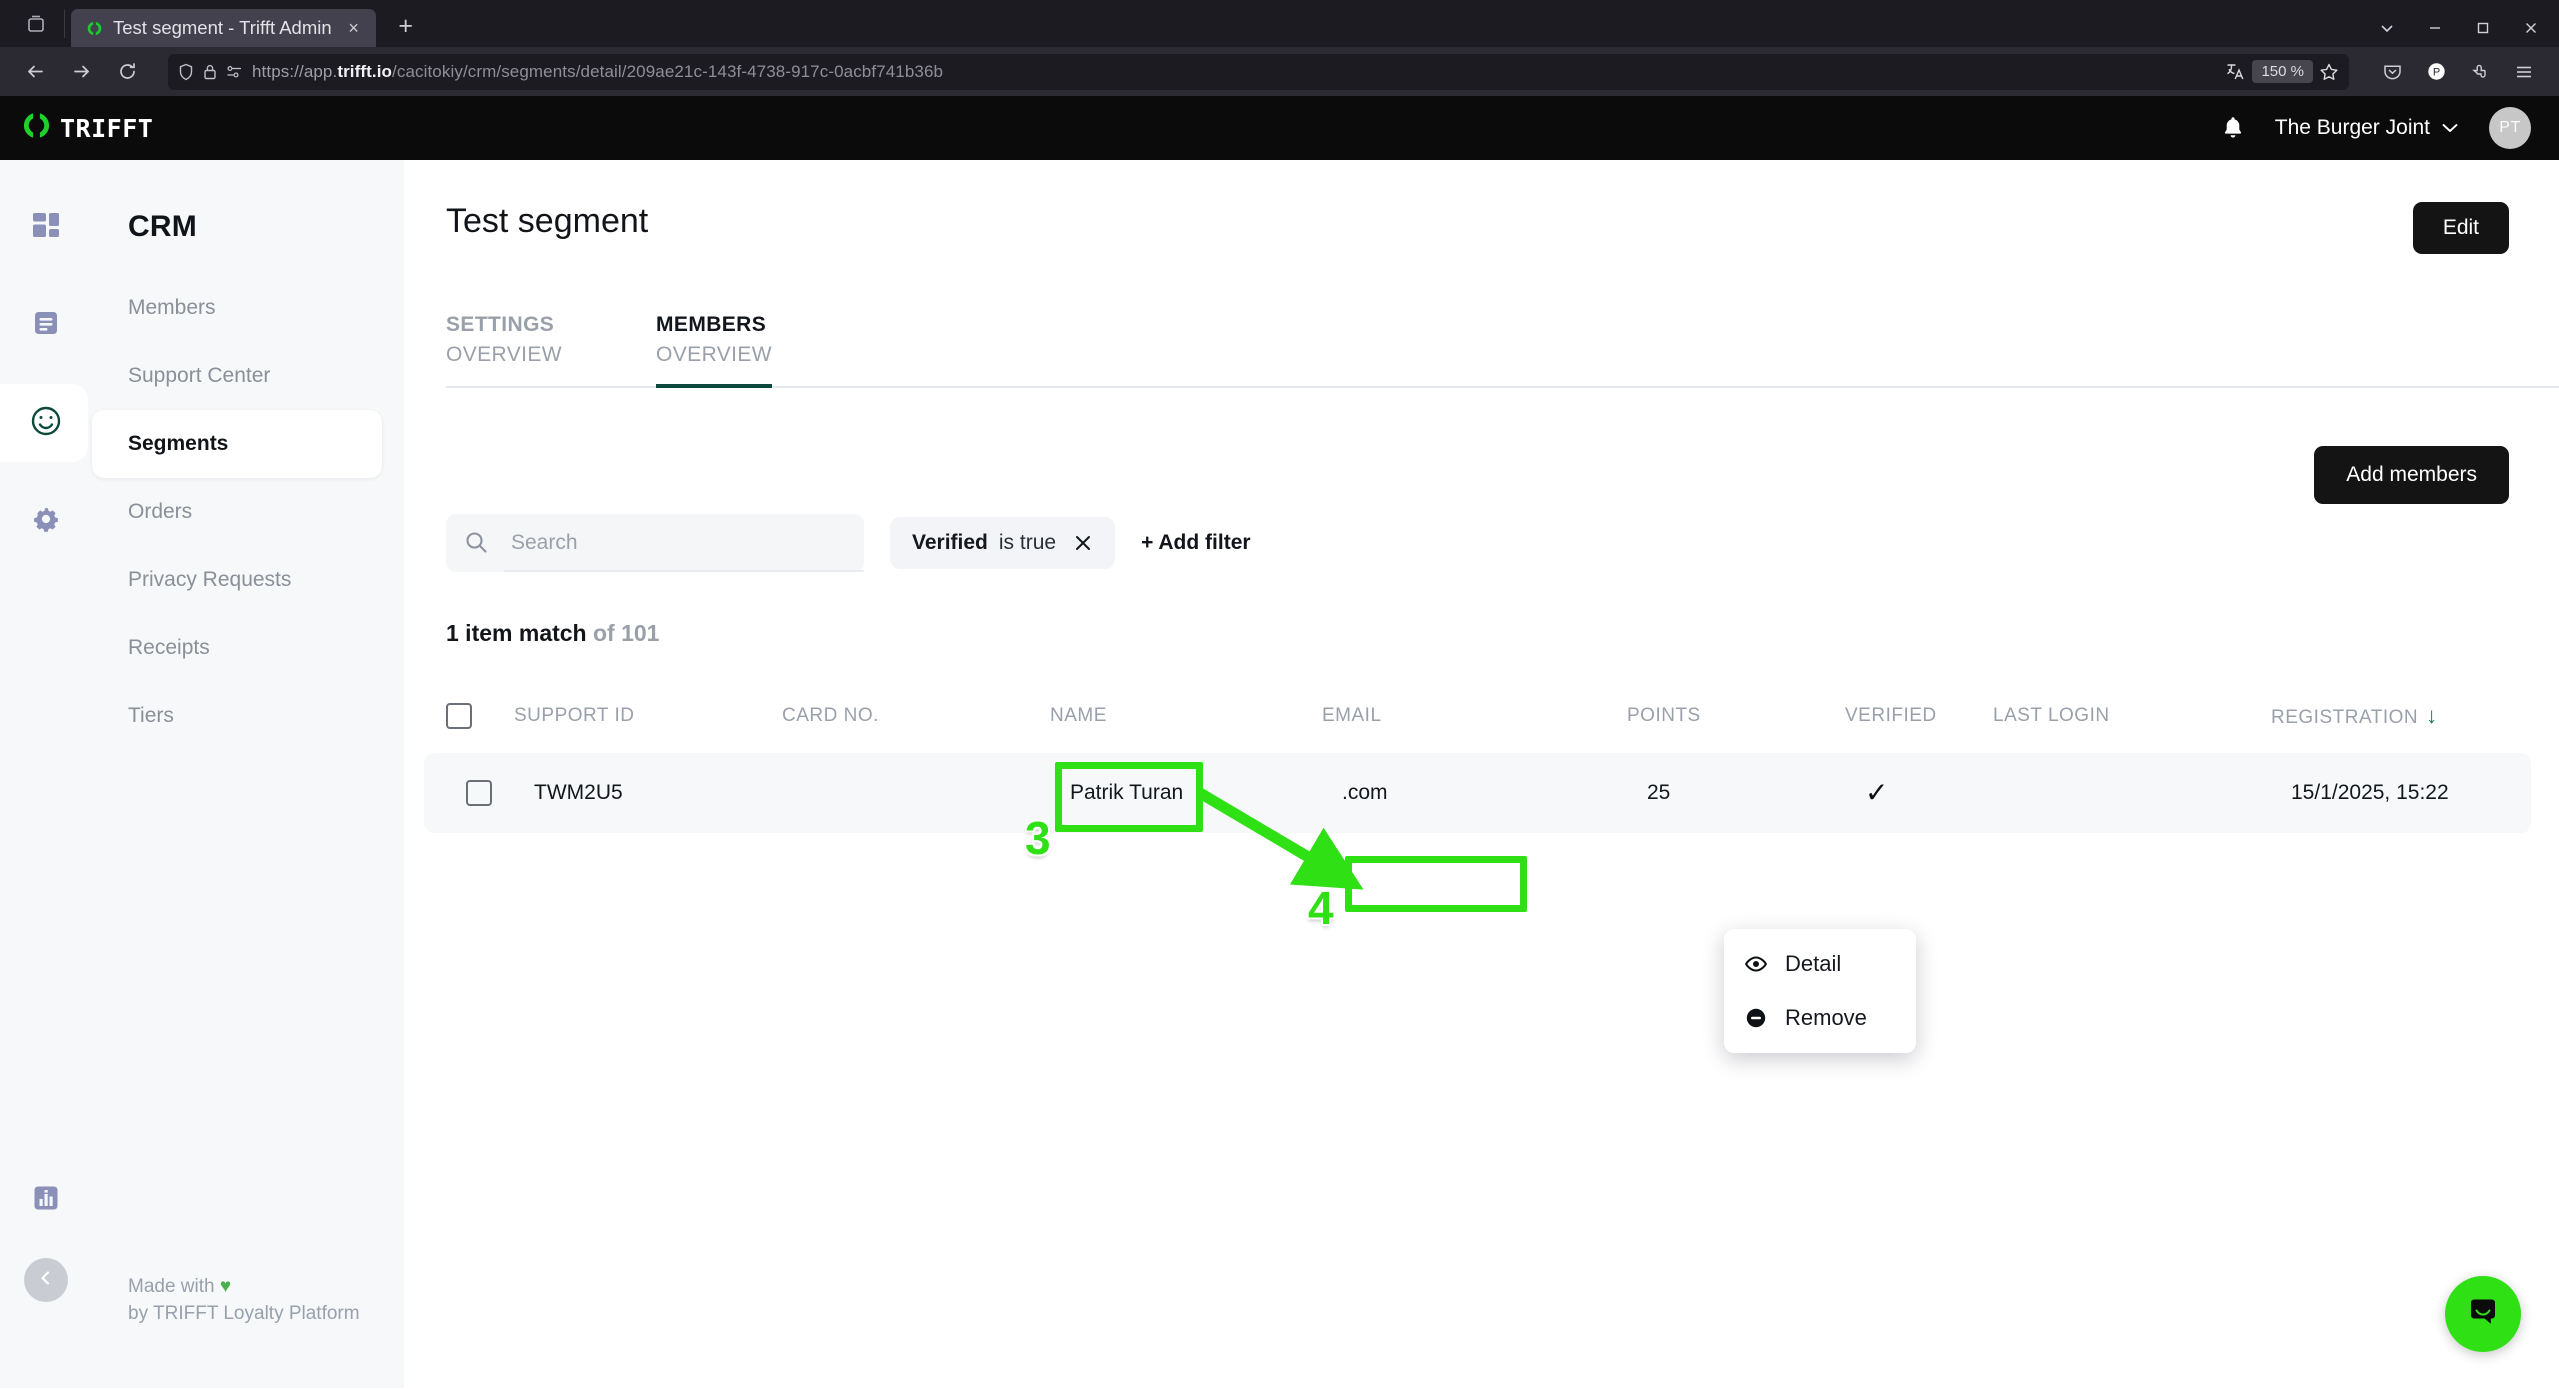  What do you see at coordinates (46, 325) in the screenshot?
I see `rail-item-content` at bounding box center [46, 325].